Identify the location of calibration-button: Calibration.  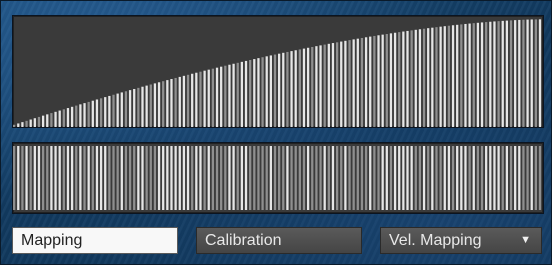
(279, 240).